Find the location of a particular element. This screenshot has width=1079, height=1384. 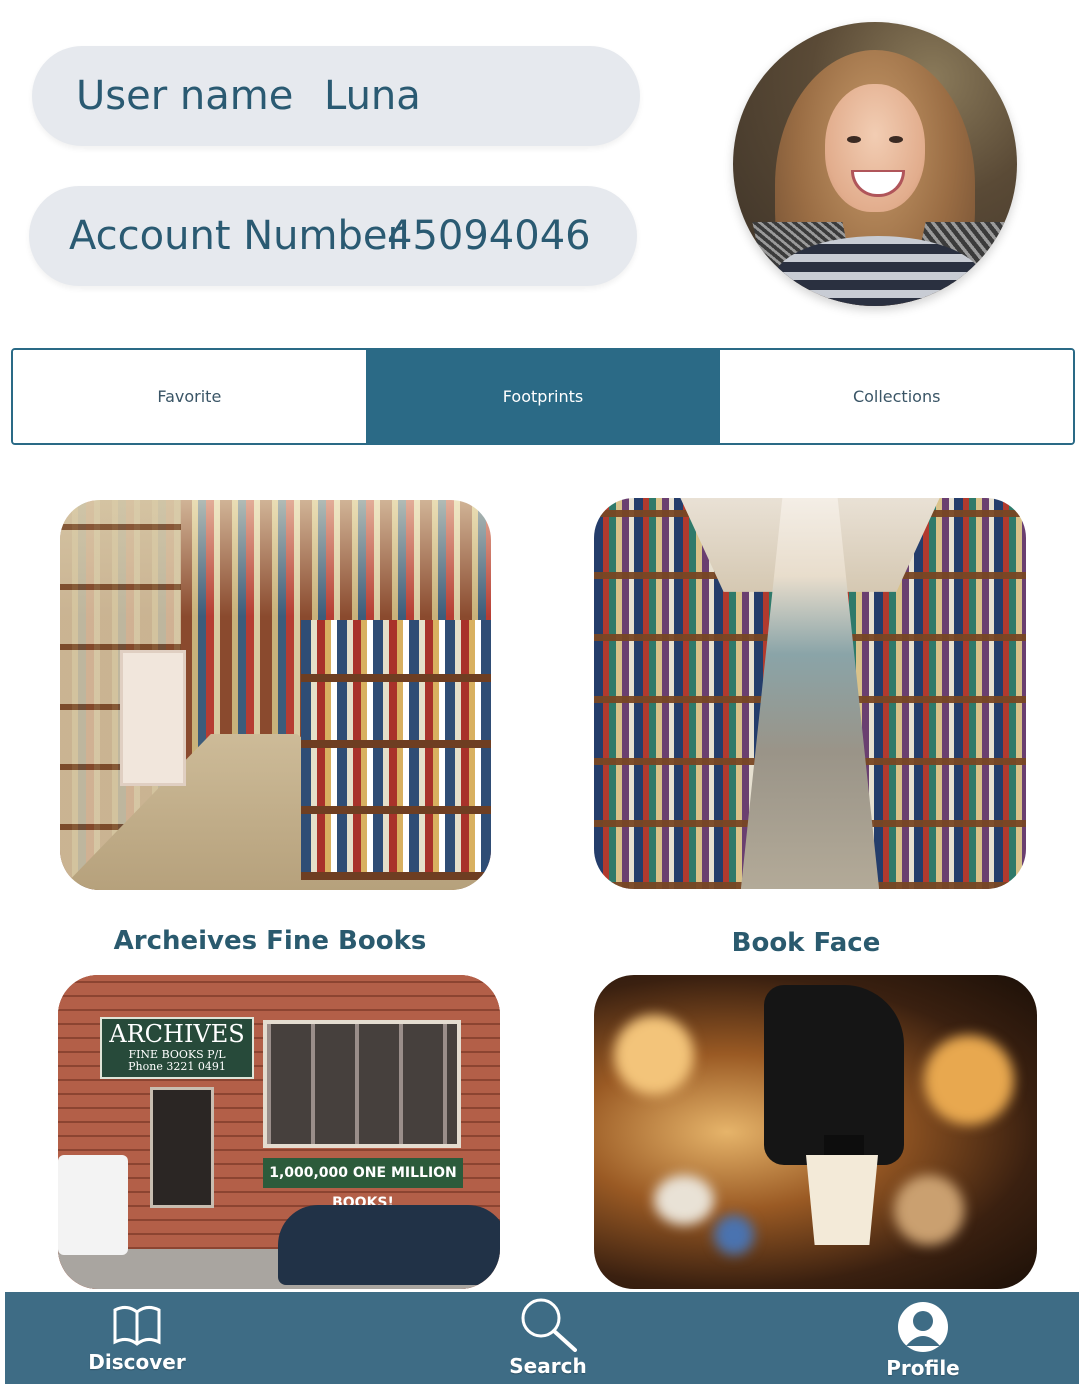

account-number-label: Account Number is located at coordinates (236, 236).